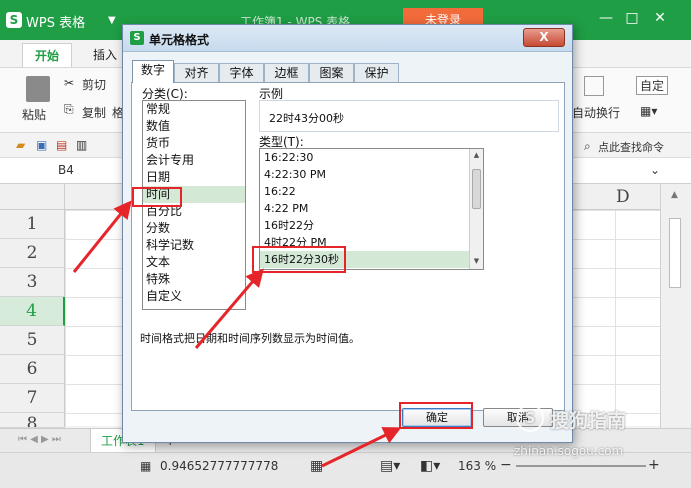 The image size is (691, 488). I want to click on paste-button: 粘贴, so click(34, 114).